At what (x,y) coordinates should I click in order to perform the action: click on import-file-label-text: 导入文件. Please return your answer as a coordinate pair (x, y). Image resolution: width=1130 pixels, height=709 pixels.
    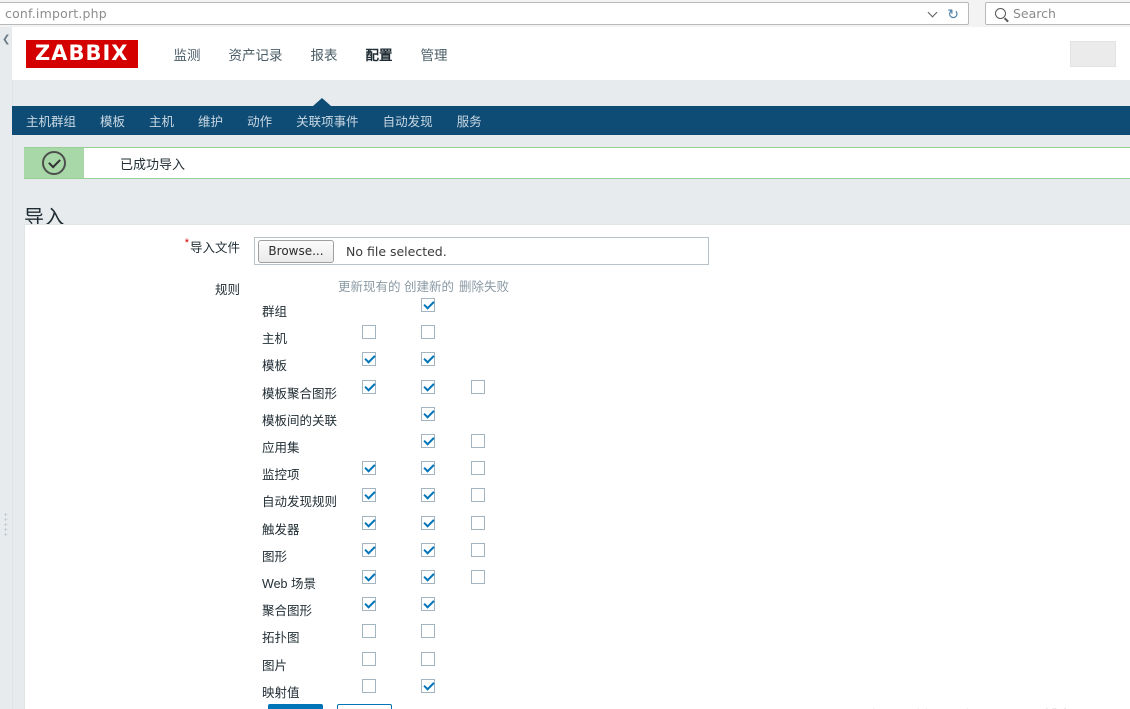
    Looking at the image, I should click on (214, 248).